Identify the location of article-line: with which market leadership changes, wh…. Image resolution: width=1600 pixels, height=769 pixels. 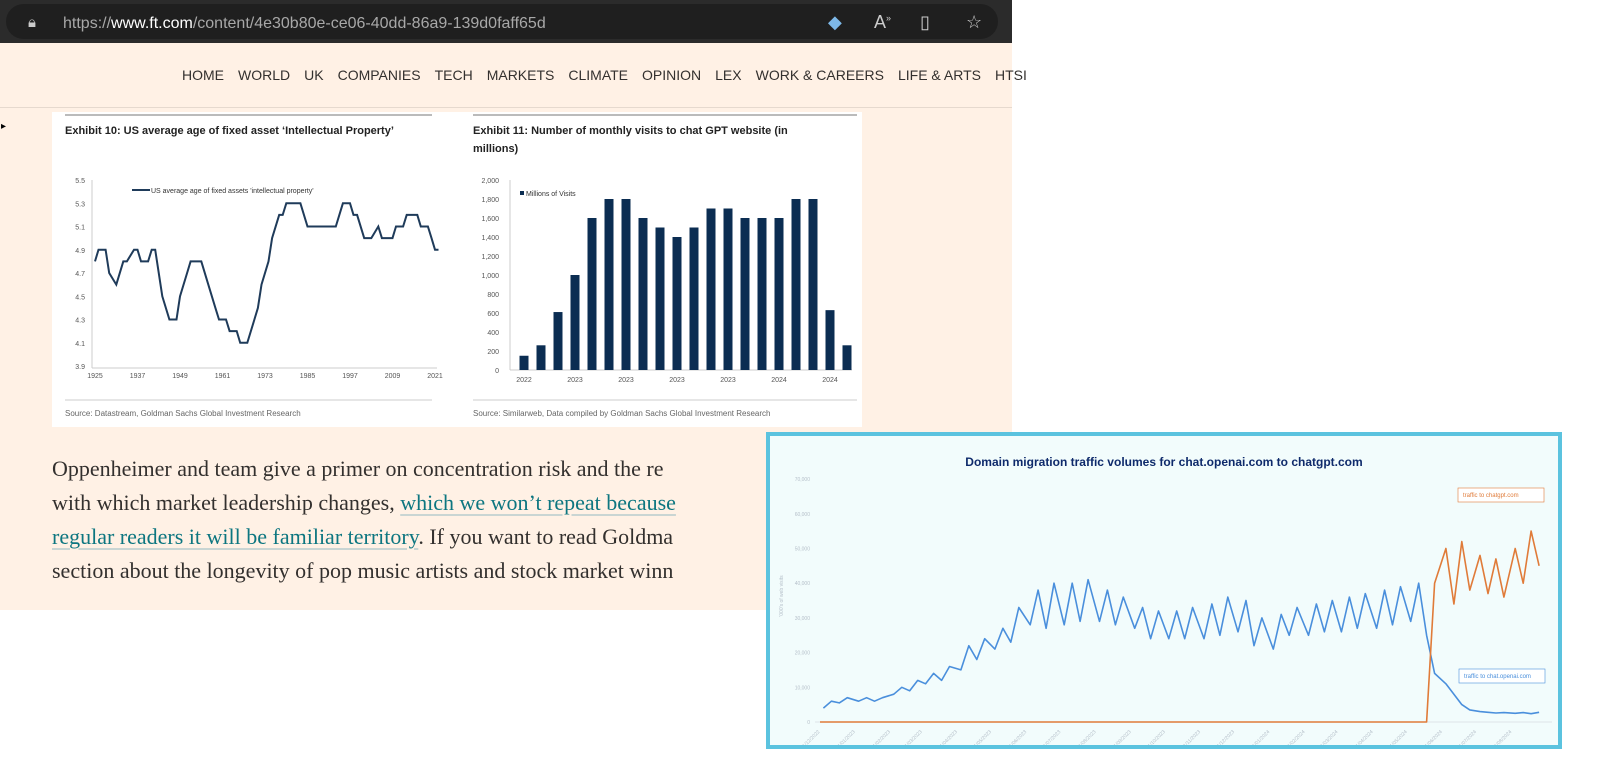
(364, 503).